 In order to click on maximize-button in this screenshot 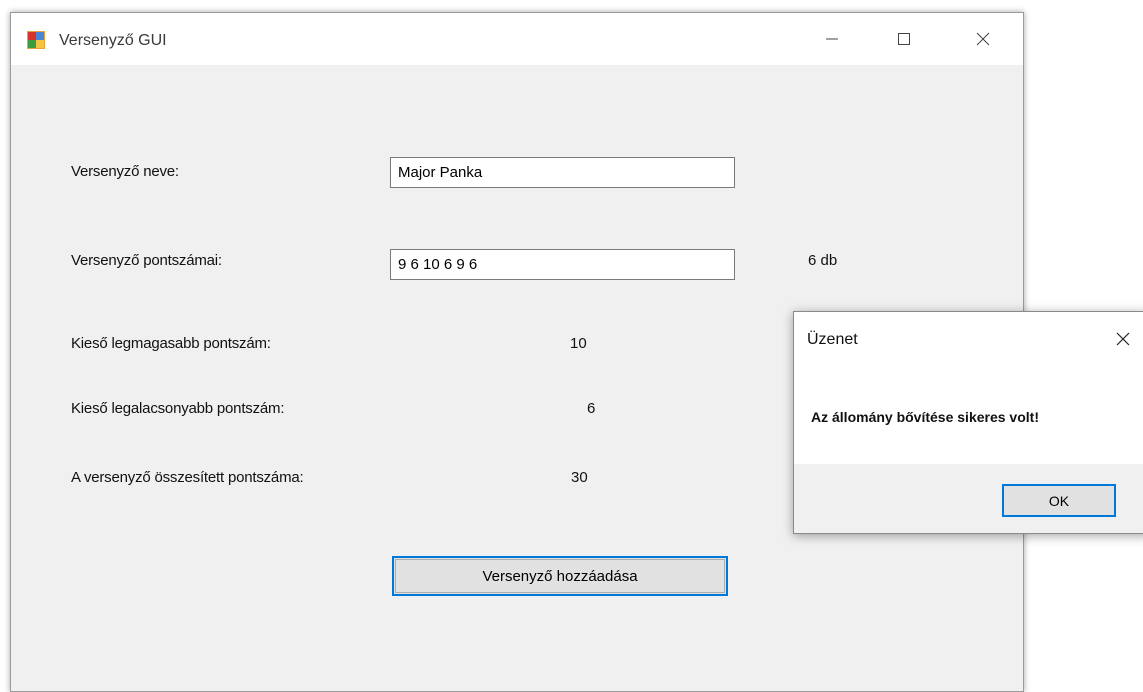, I will do `click(904, 39)`.